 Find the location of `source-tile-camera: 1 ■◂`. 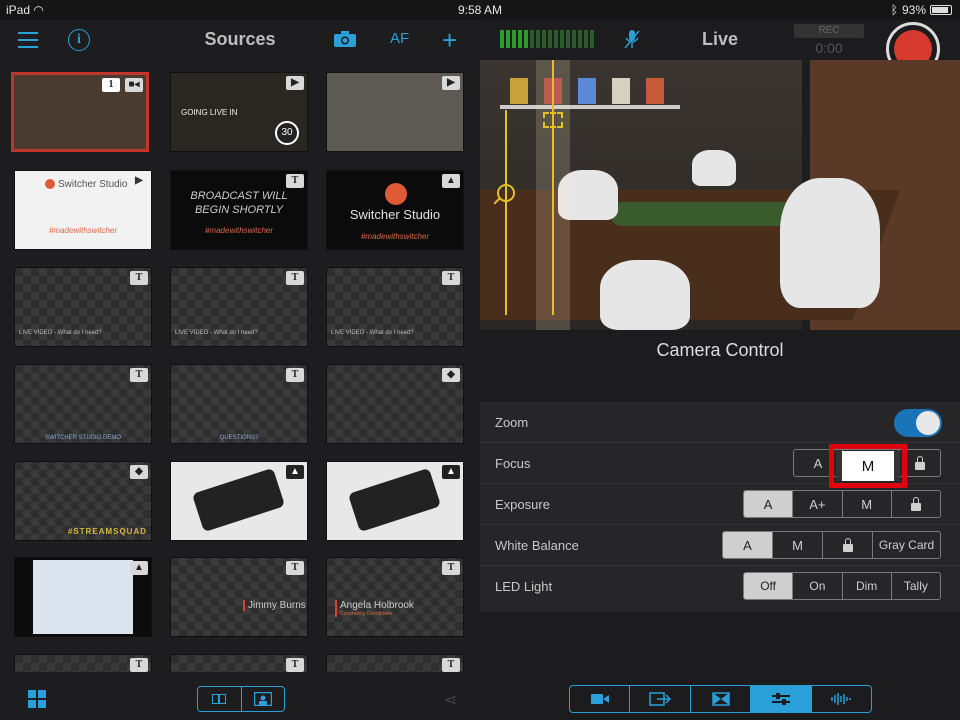

source-tile-camera: 1 ■◂ is located at coordinates (80, 112).